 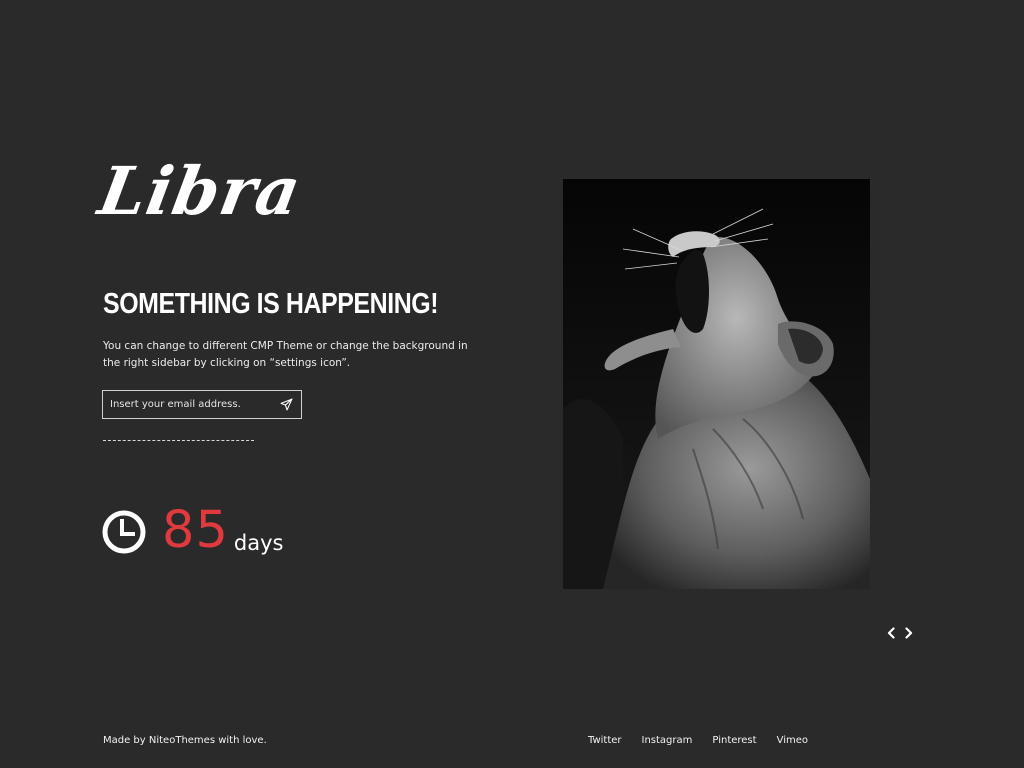 What do you see at coordinates (200, 191) in the screenshot?
I see `brand-logo: Libra` at bounding box center [200, 191].